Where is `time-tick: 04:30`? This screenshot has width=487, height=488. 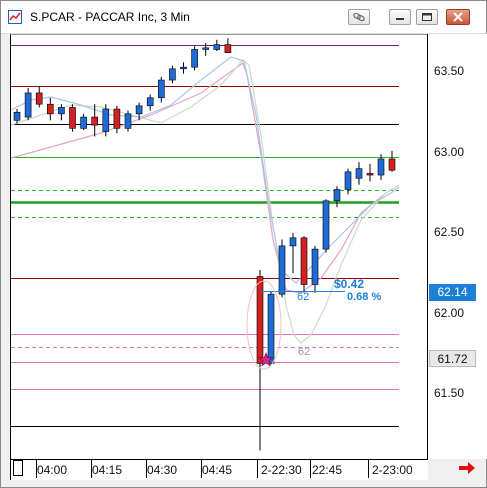
time-tick: 04:30 is located at coordinates (162, 470).